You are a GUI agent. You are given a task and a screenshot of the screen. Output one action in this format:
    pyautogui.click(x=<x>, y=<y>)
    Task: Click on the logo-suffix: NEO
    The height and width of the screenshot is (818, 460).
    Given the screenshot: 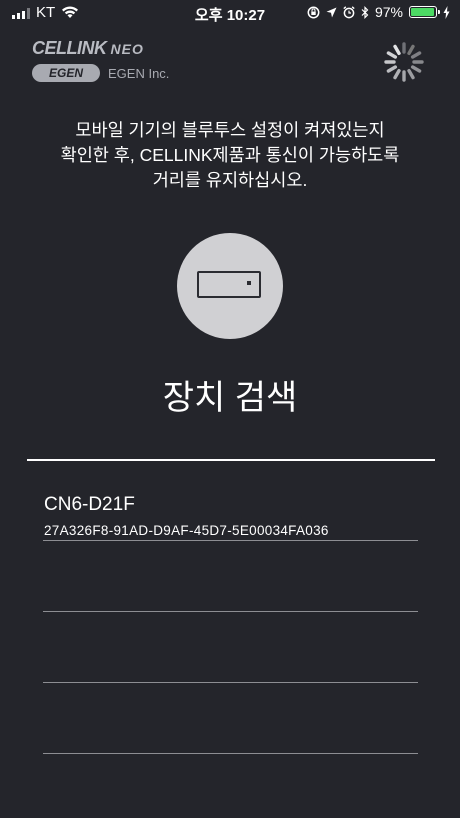 What is the action you would take?
    pyautogui.click(x=127, y=49)
    